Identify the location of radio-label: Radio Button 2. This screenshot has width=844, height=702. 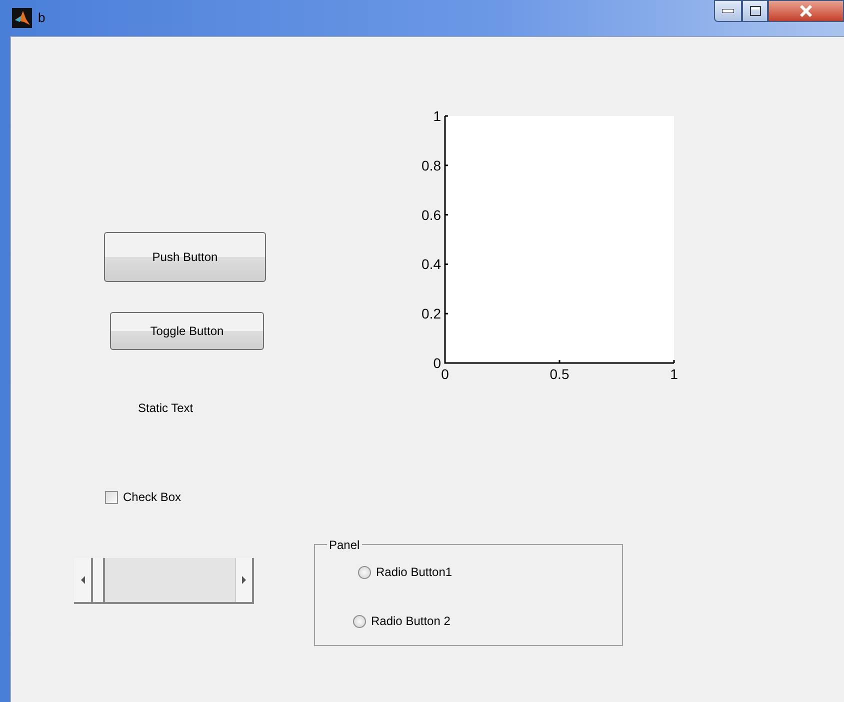
(410, 621).